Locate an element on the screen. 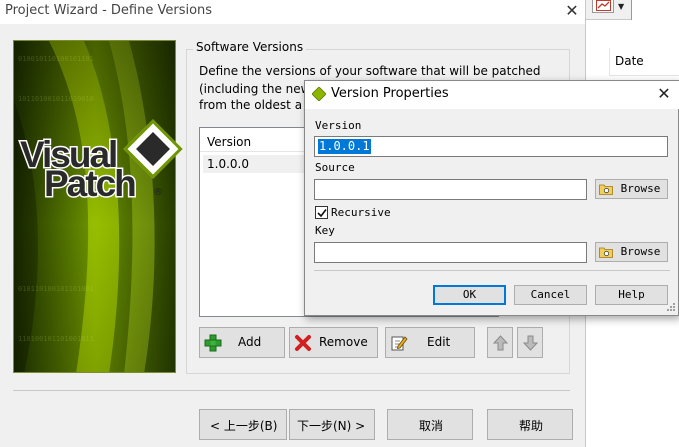 This screenshot has height=447, width=679. svg-text: 010110100101101001 is located at coordinates (56, 289).